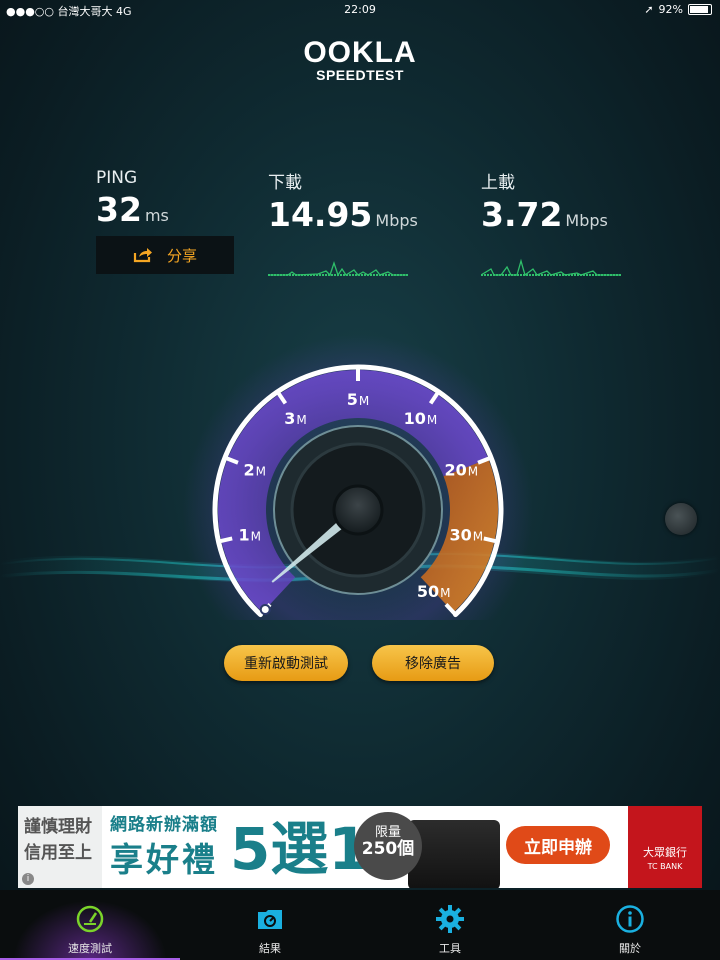 The width and height of the screenshot is (720, 960). What do you see at coordinates (320, 214) in the screenshot?
I see `download-value: 14.95` at bounding box center [320, 214].